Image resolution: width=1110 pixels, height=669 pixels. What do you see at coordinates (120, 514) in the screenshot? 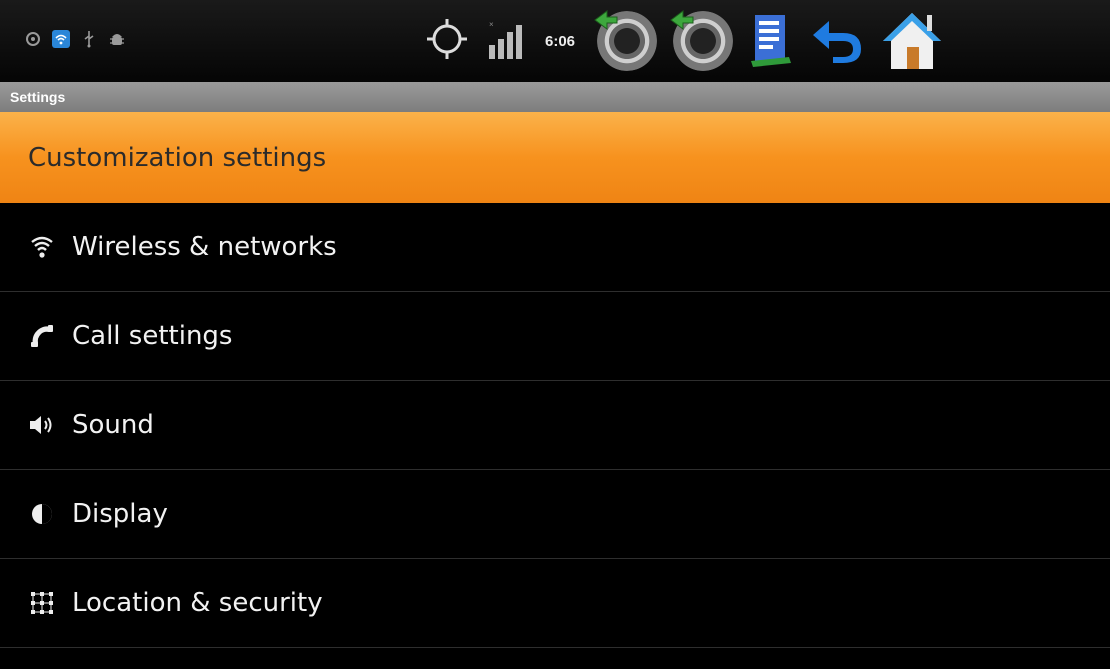
I see `list-item-label: Display` at bounding box center [120, 514].